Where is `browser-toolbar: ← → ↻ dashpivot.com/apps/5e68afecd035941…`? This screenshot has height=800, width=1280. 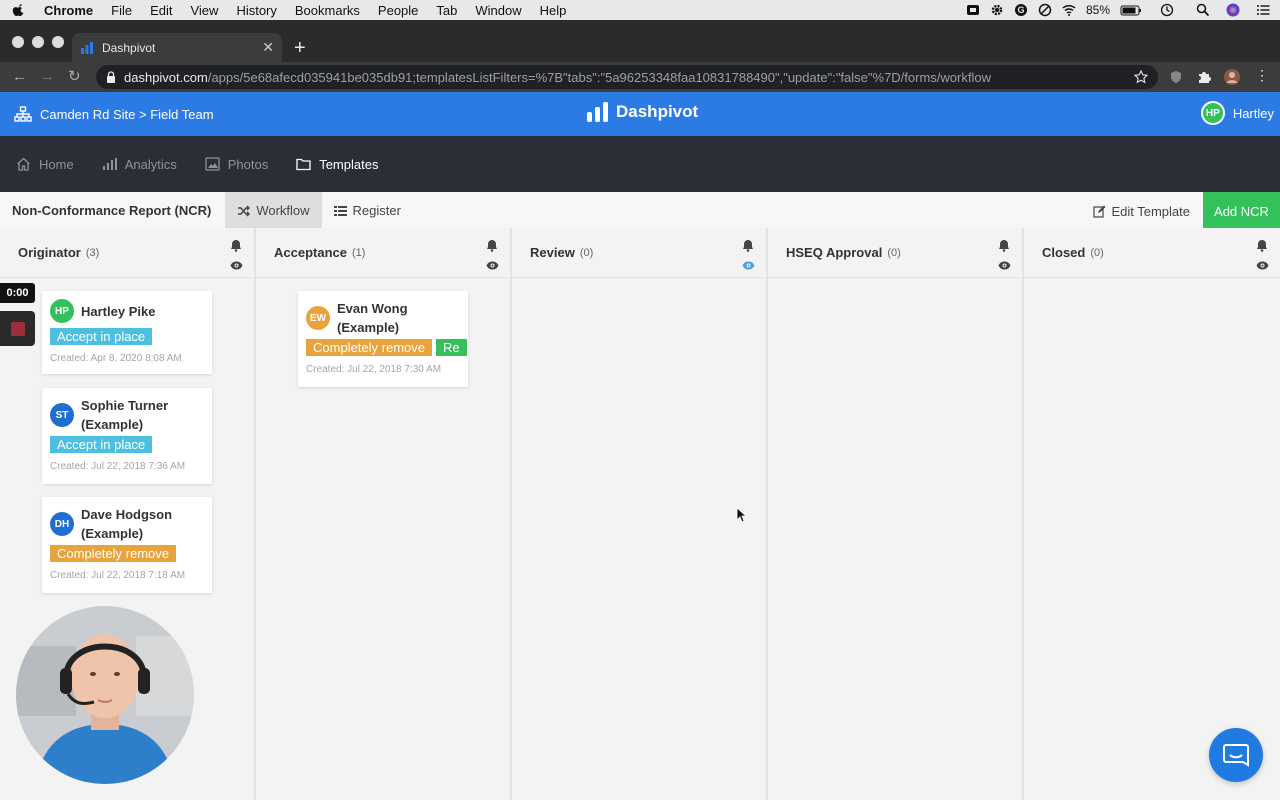 browser-toolbar: ← → ↻ dashpivot.com/apps/5e68afecd035941… is located at coordinates (640, 77).